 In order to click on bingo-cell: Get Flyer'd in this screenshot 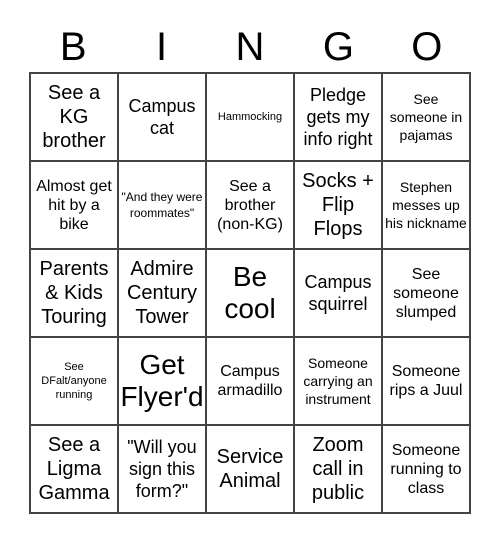, I will do `click(162, 381)`.